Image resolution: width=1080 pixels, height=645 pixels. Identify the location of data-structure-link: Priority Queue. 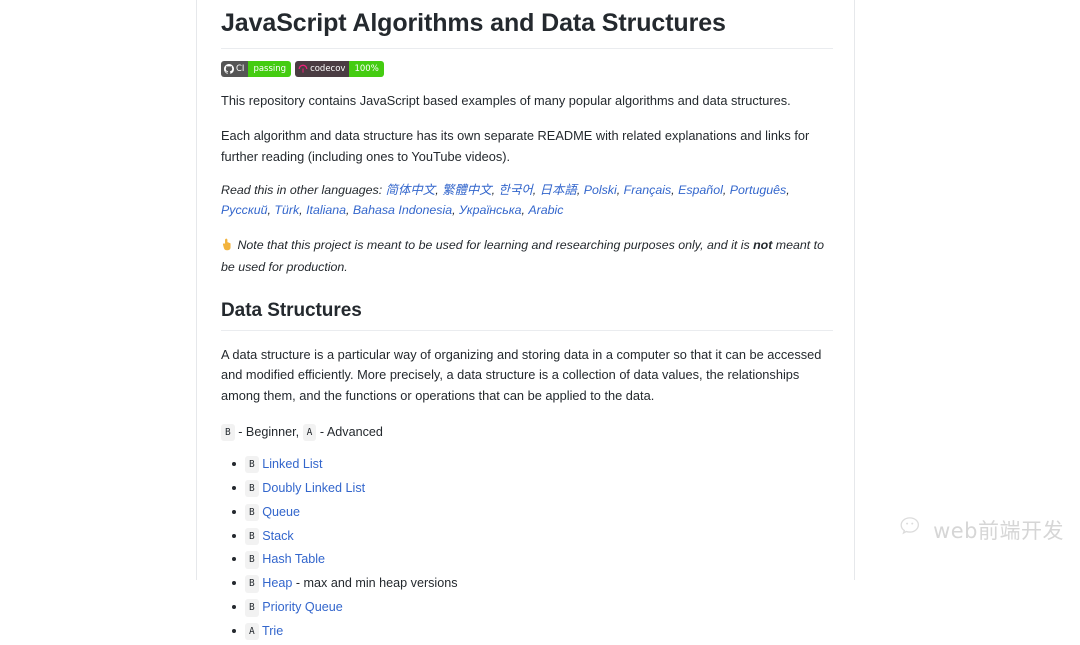
(302, 607).